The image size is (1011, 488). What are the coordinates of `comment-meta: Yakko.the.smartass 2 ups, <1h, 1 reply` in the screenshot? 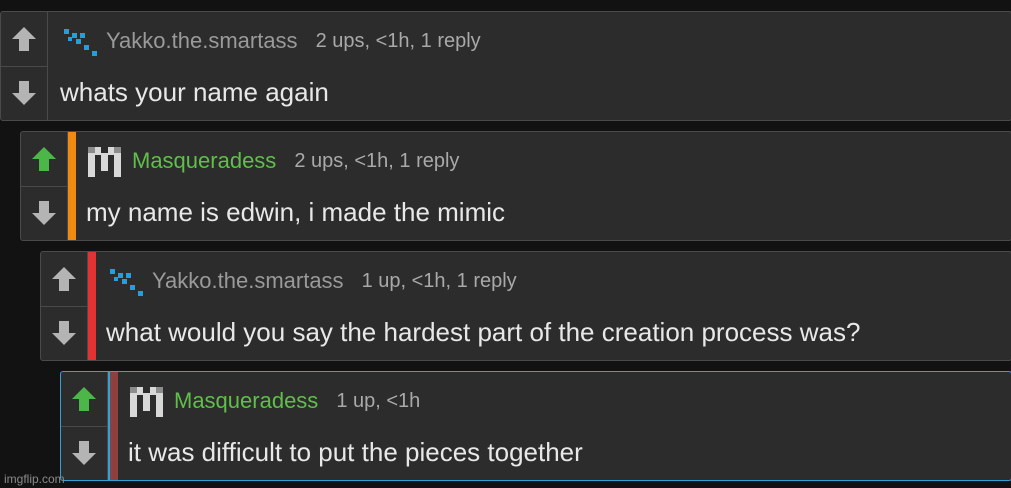 It's located at (535, 39).